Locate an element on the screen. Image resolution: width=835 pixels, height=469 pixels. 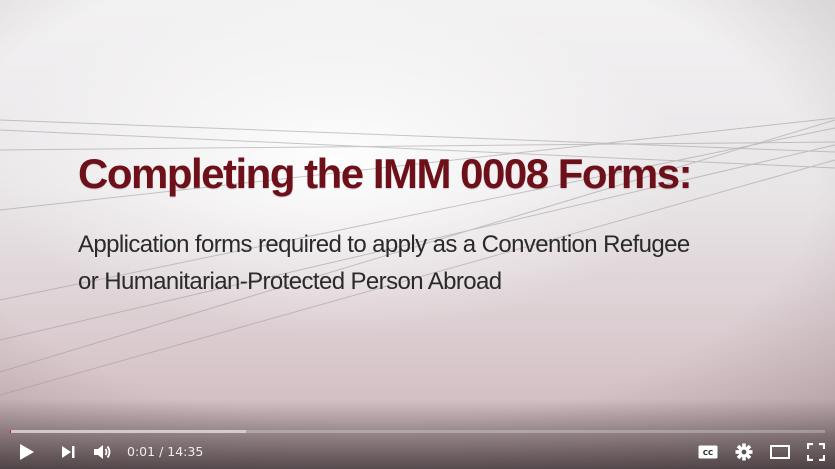
svg-text: CC is located at coordinates (708, 453).